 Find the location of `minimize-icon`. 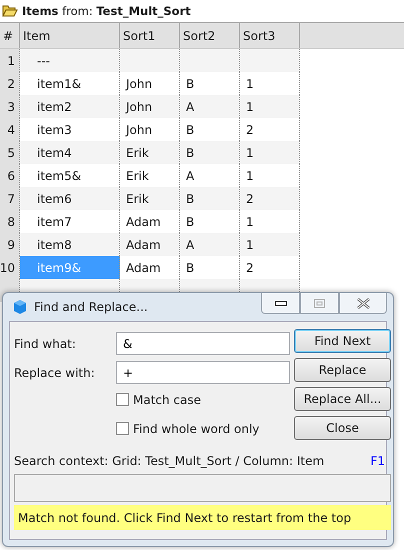

minimize-icon is located at coordinates (280, 303).